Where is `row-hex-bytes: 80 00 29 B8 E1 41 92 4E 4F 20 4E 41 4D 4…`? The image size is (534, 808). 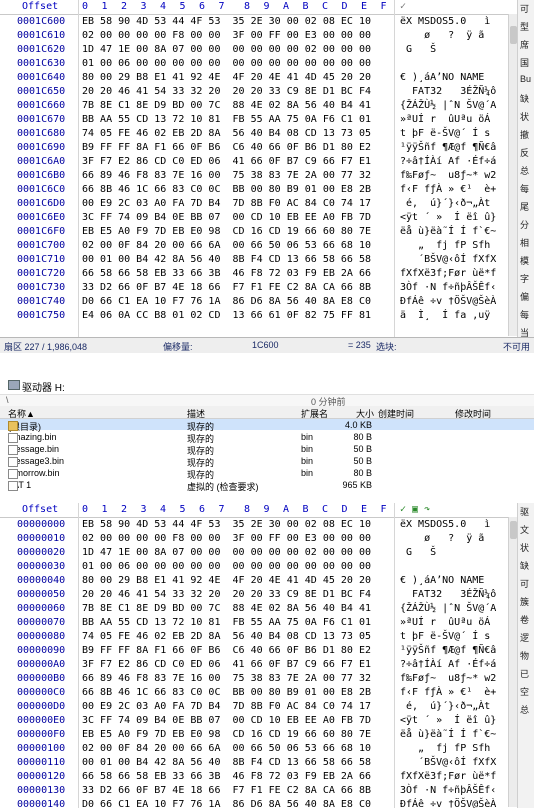 row-hex-bytes: 80 00 29 B8 E1 41 92 4E 4F 20 4E 41 4D 4… is located at coordinates (226, 580).